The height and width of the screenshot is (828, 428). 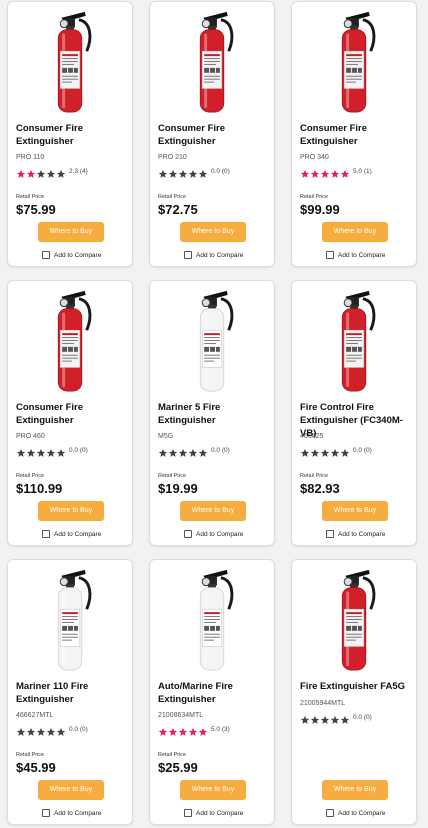 I want to click on product-sku: 466627MTL, so click(x=35, y=715).